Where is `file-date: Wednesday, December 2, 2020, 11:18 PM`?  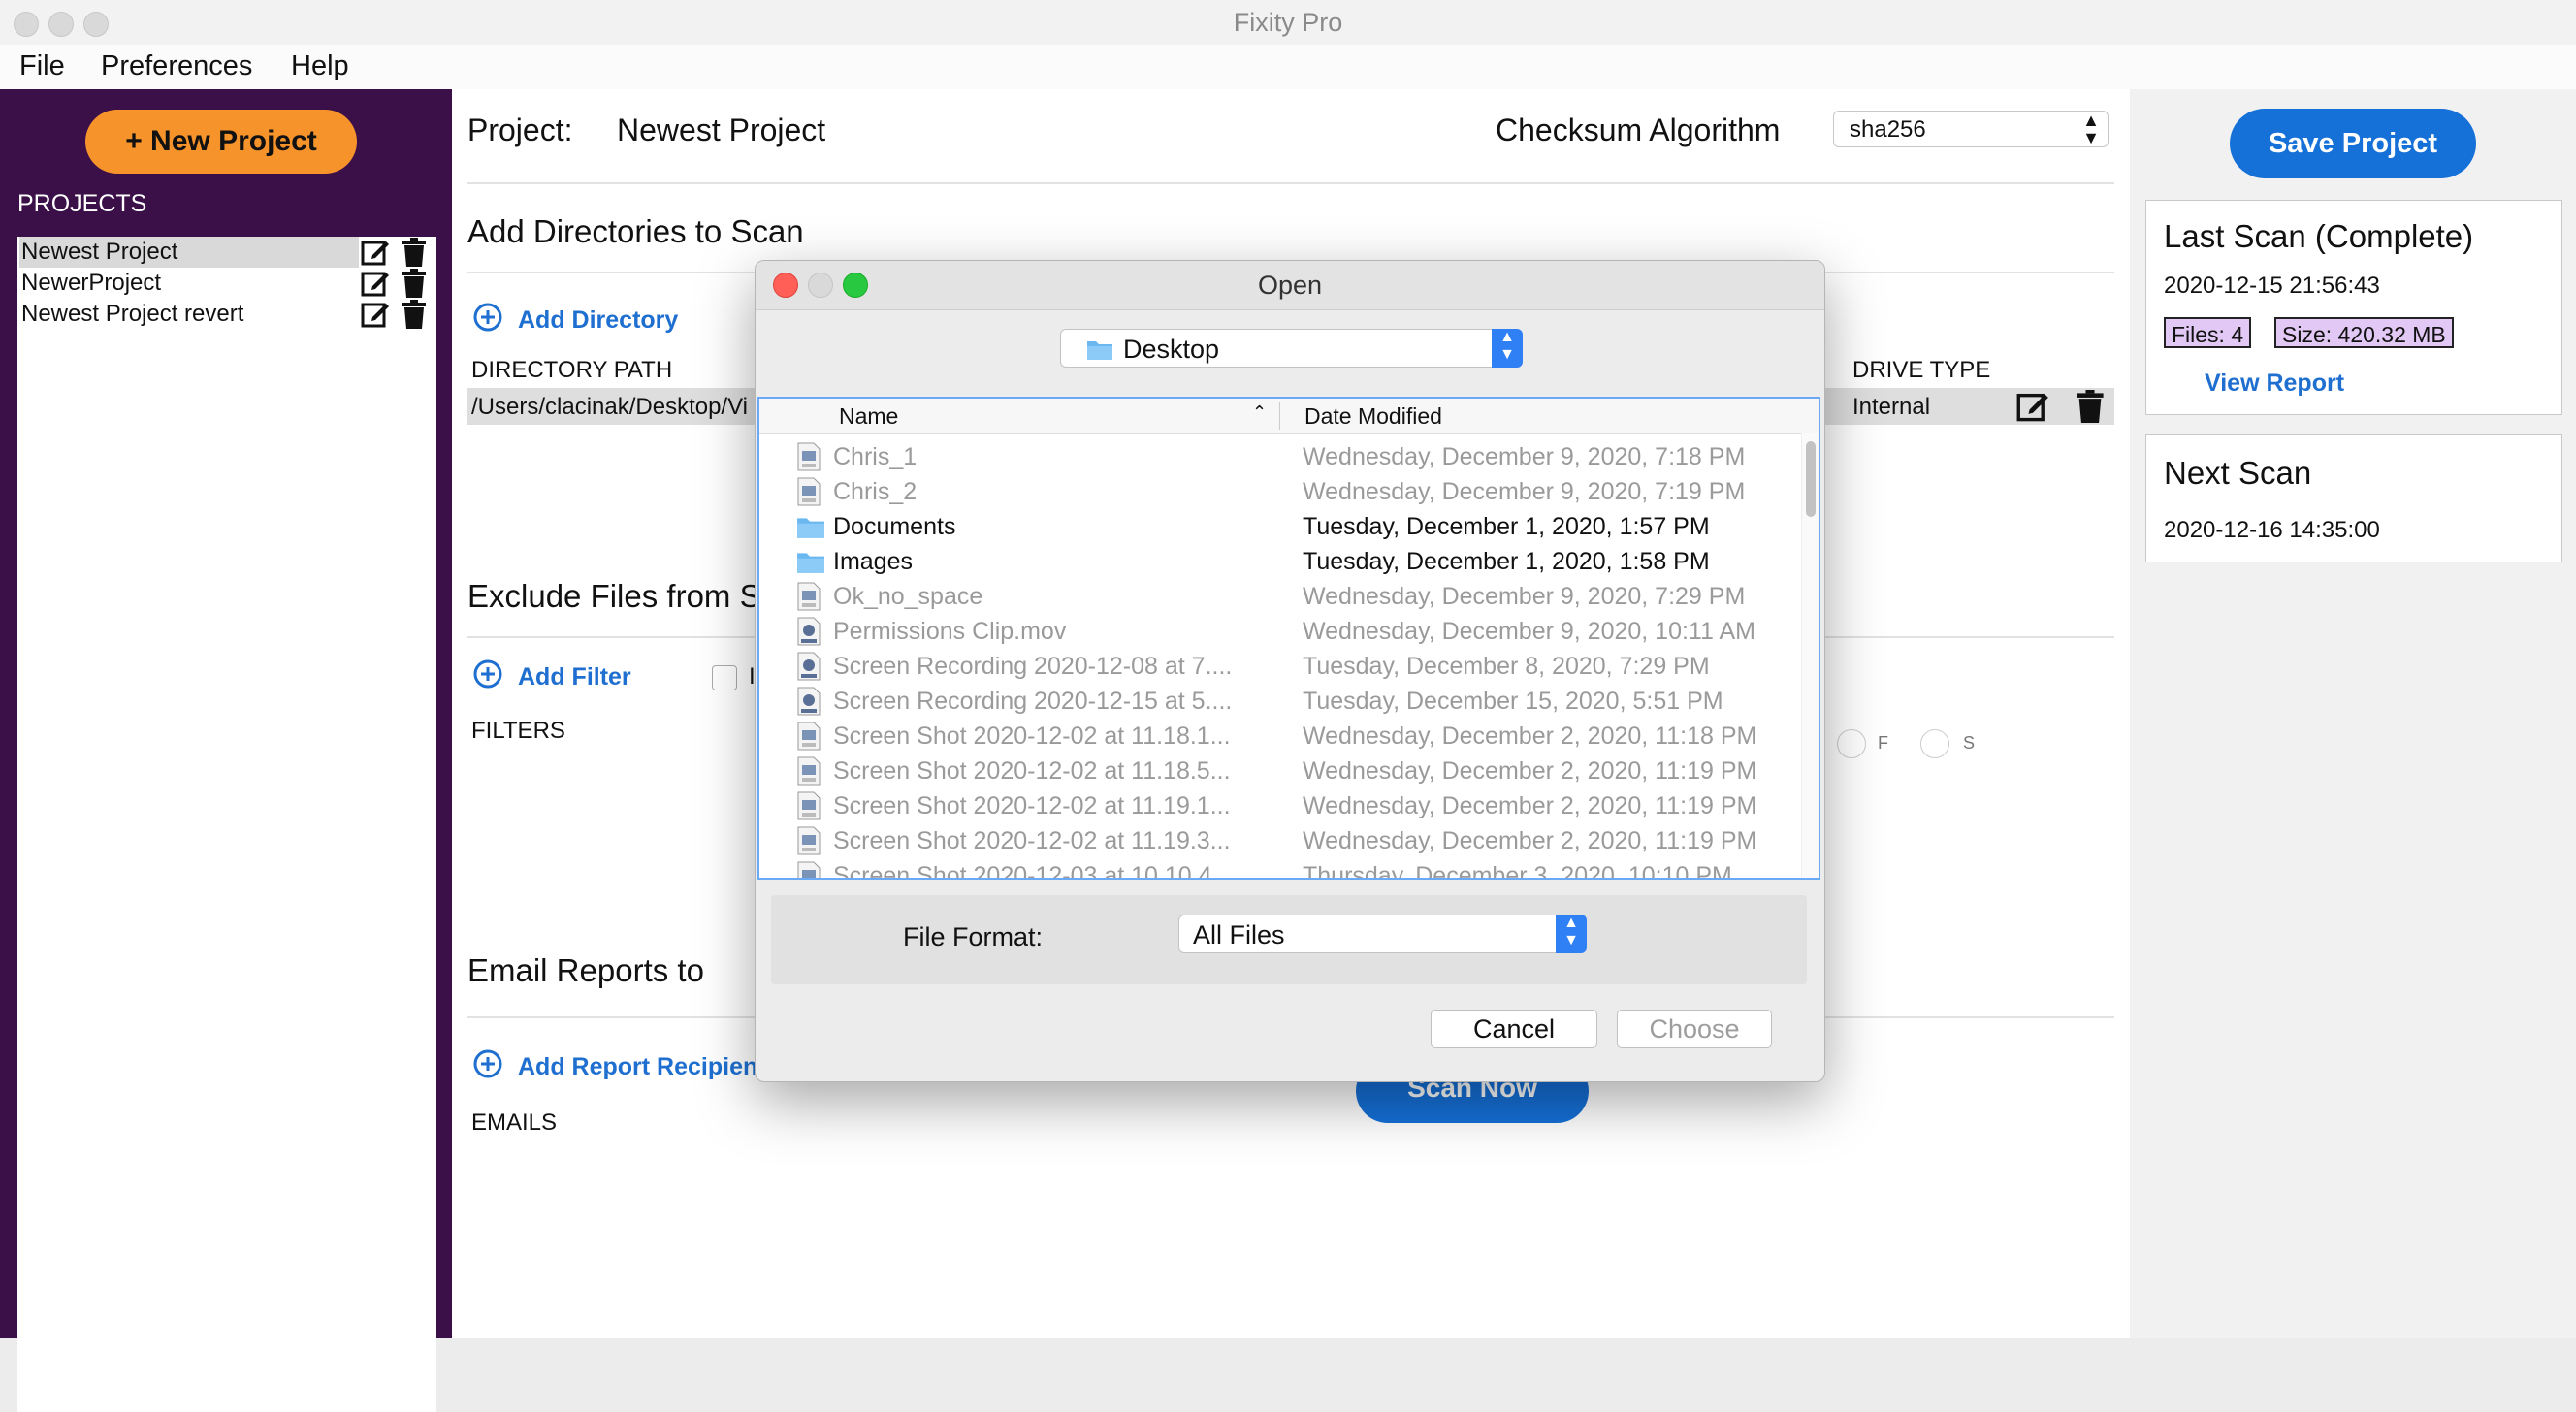 file-date: Wednesday, December 2, 2020, 11:18 PM is located at coordinates (1530, 736).